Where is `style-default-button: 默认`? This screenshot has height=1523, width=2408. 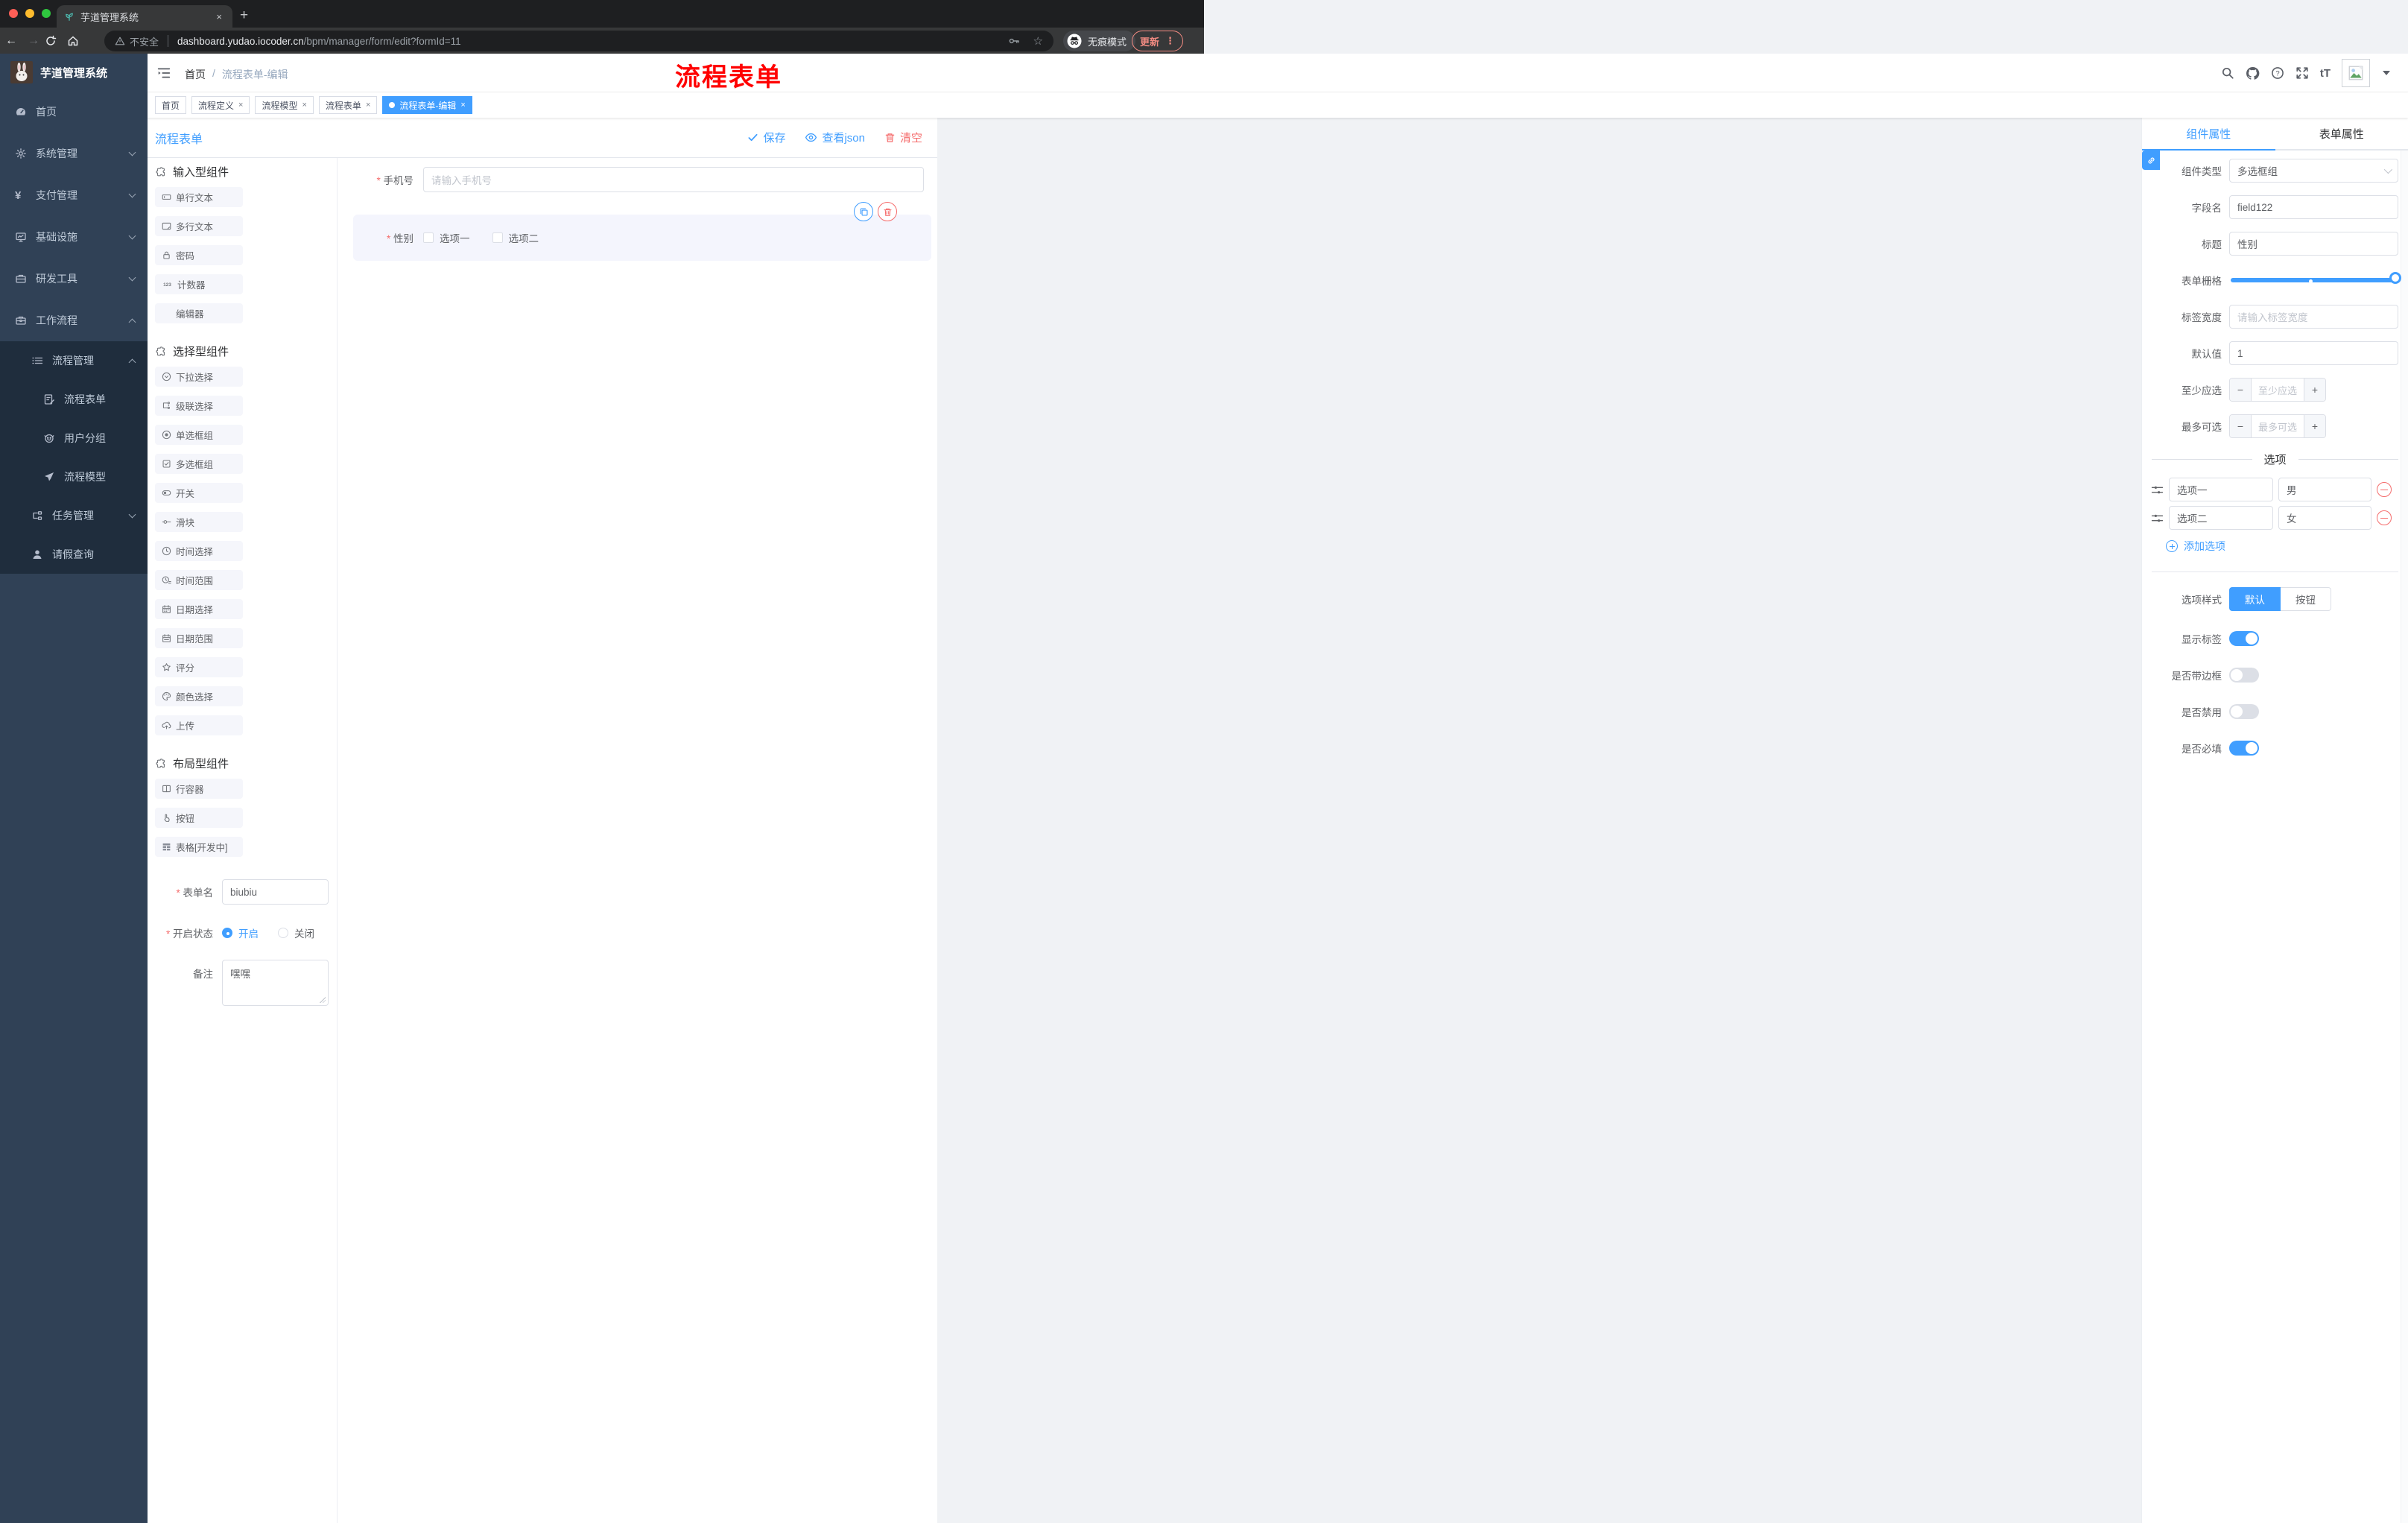 style-default-button: 默认 is located at coordinates (2255, 599).